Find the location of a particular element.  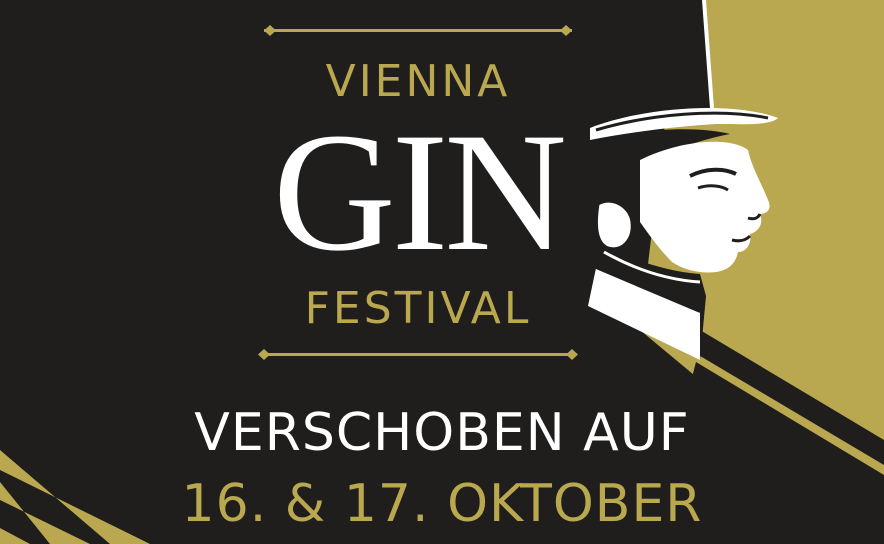

postponed-headline: VERSCHOBEN AUF is located at coordinates (442, 433).